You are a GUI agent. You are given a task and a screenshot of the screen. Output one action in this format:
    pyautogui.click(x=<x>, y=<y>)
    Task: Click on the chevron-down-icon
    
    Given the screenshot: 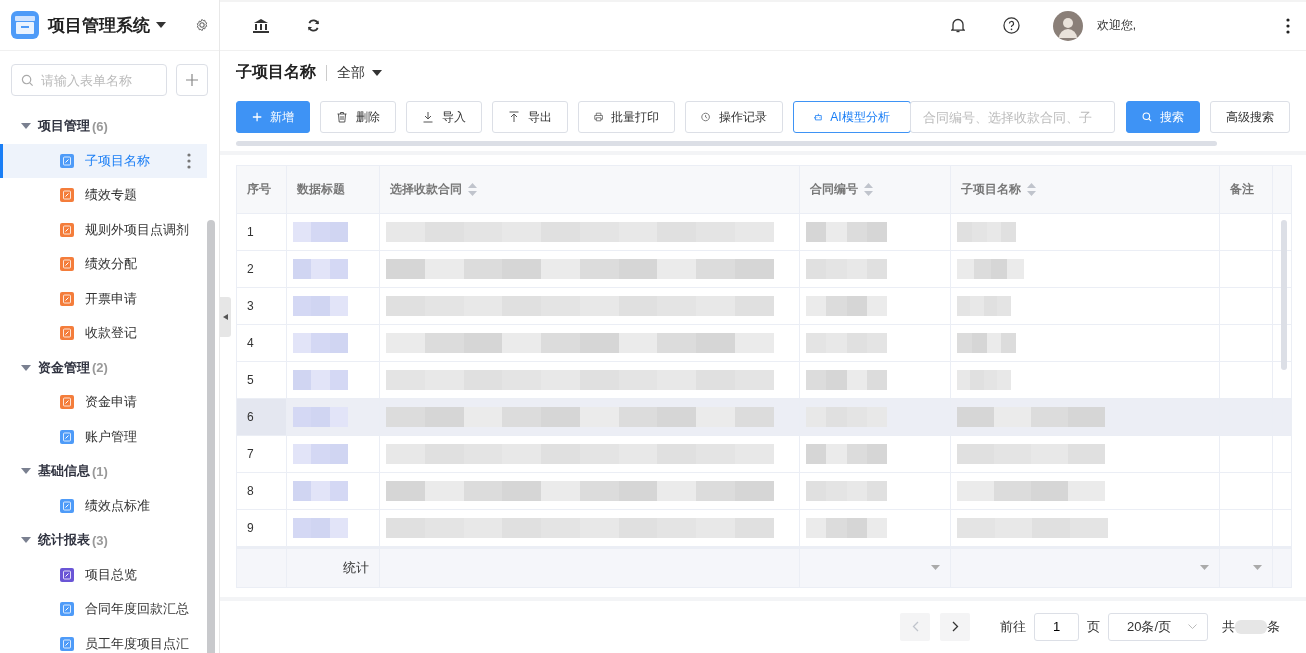 What is the action you would take?
    pyautogui.click(x=1192, y=627)
    